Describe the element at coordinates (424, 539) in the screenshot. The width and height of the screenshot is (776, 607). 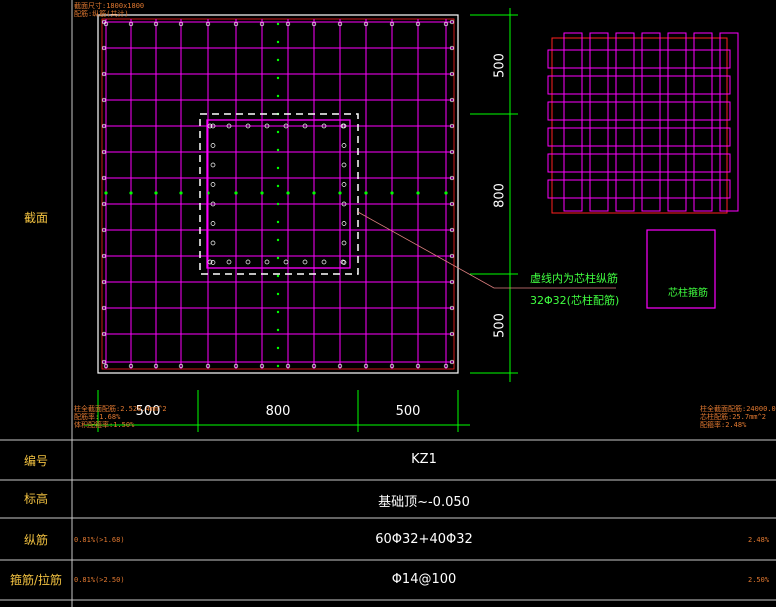
I see `longitudinal-value: 60Φ32+40Φ32` at that location.